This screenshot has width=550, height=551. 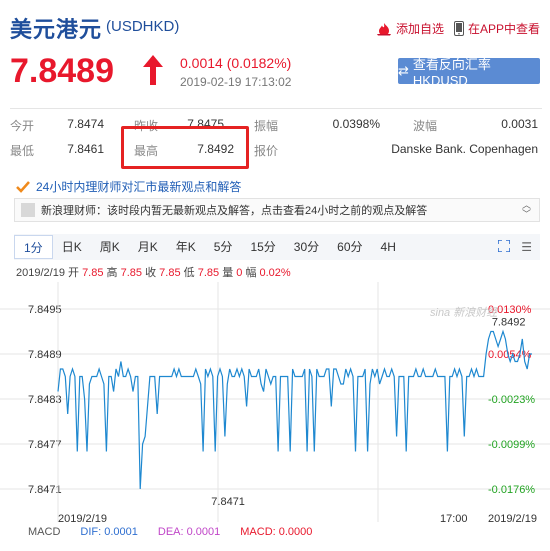 What do you see at coordinates (45, 490) in the screenshot?
I see `y-tick-label: 7.8471` at bounding box center [45, 490].